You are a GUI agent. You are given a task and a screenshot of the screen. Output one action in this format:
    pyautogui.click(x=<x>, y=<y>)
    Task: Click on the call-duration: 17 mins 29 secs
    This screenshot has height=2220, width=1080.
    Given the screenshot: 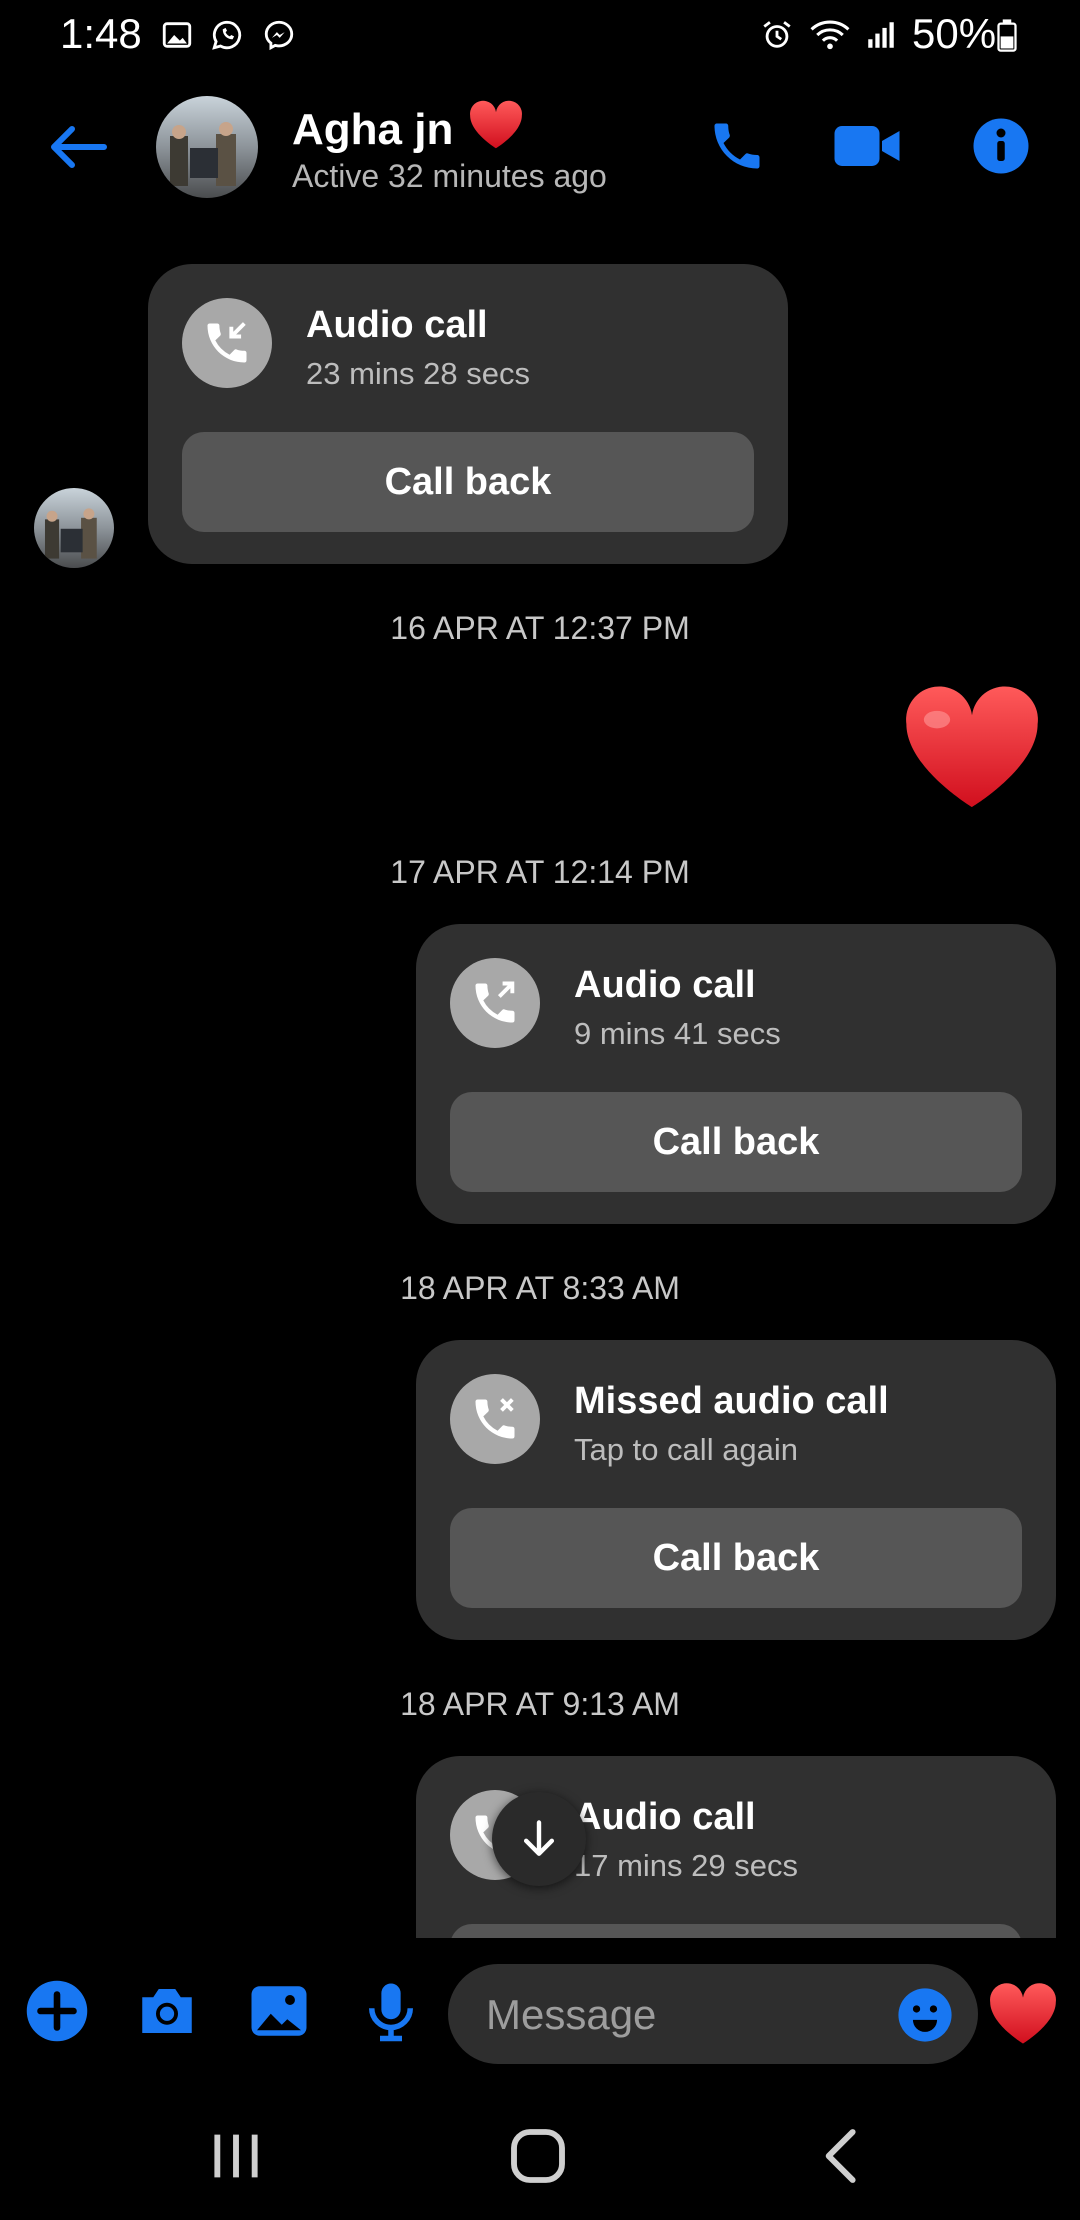 What is the action you would take?
    pyautogui.click(x=686, y=1865)
    